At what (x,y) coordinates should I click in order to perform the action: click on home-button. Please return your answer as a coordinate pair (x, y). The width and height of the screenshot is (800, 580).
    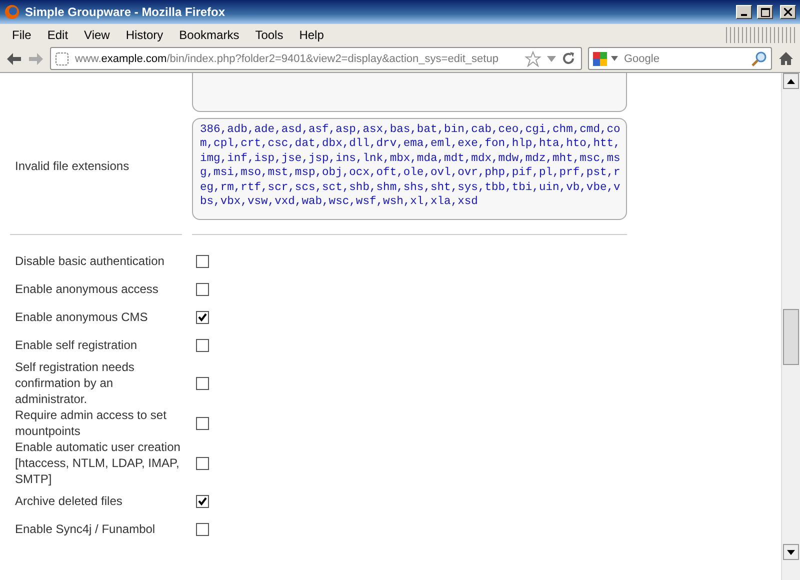
    Looking at the image, I should click on (786, 58).